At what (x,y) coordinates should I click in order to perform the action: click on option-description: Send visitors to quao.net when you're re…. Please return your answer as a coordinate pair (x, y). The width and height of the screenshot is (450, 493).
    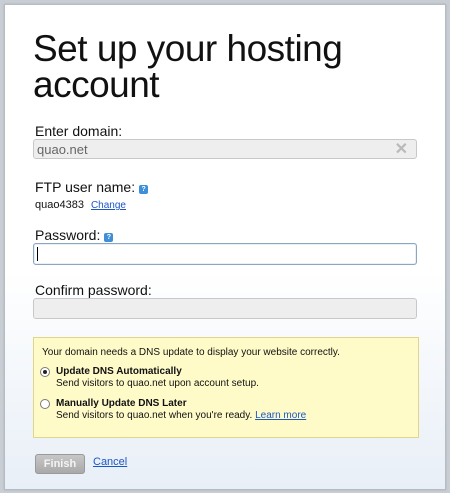
    Looking at the image, I should click on (154, 415).